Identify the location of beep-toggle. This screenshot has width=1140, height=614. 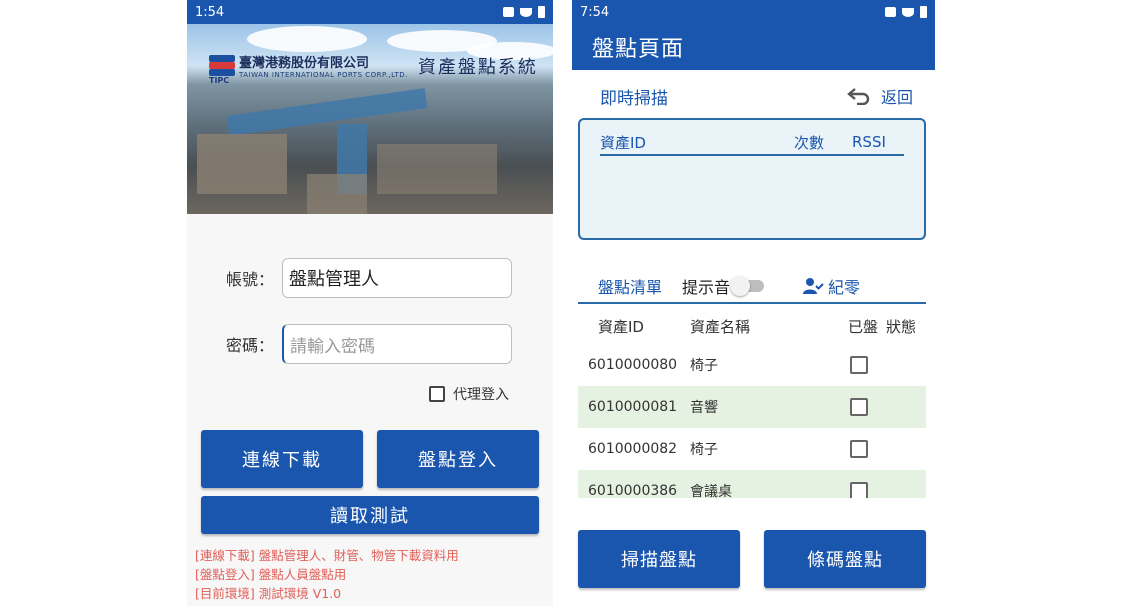
(747, 286).